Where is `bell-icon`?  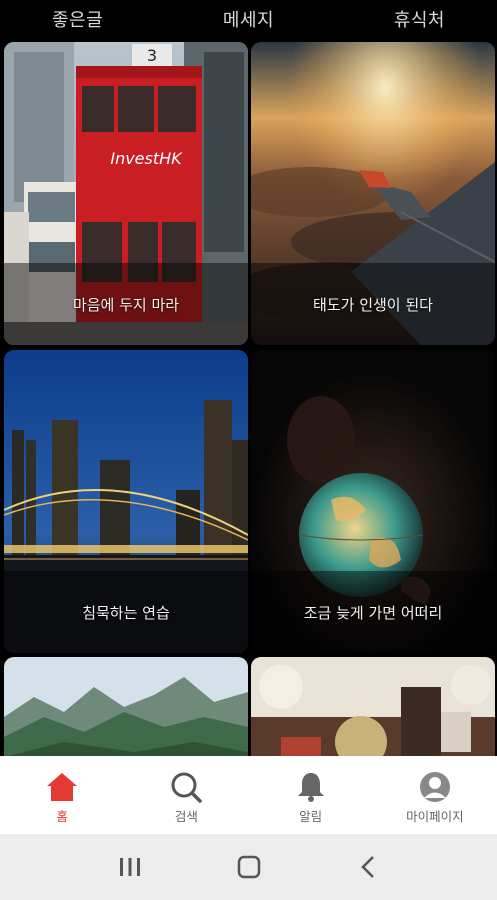 bell-icon is located at coordinates (311, 787).